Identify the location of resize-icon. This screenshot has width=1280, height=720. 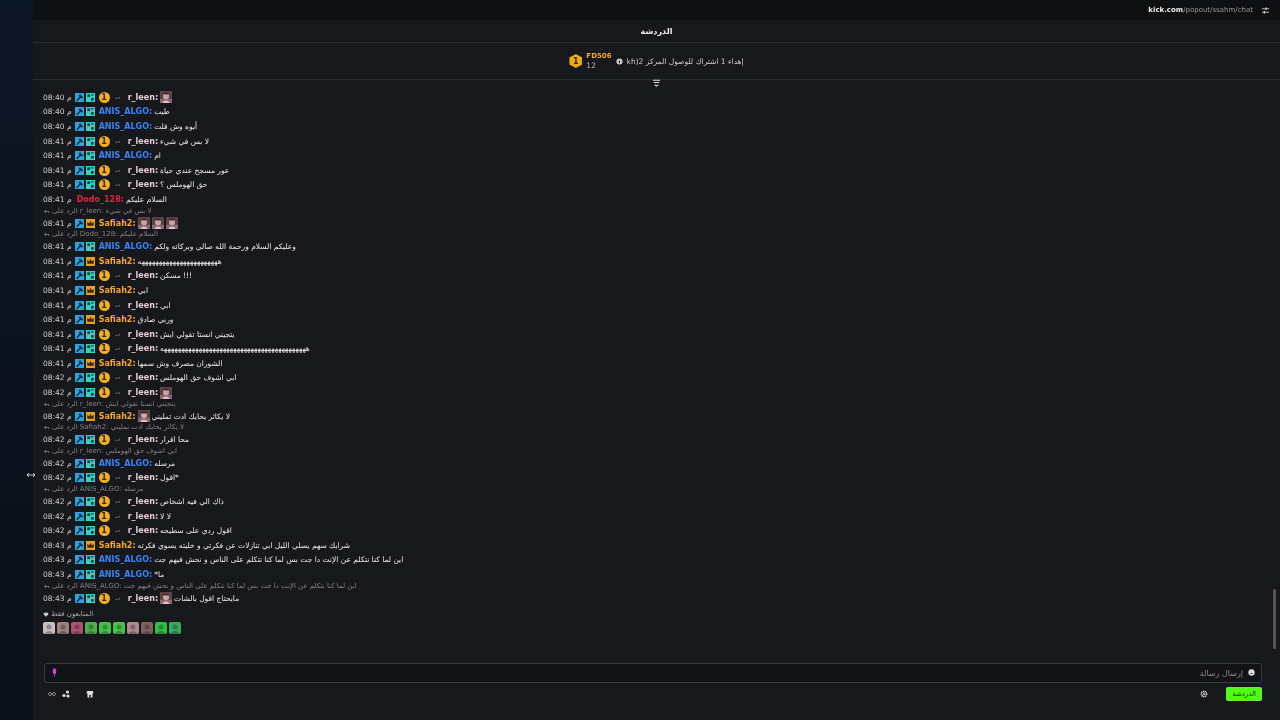
(31, 475).